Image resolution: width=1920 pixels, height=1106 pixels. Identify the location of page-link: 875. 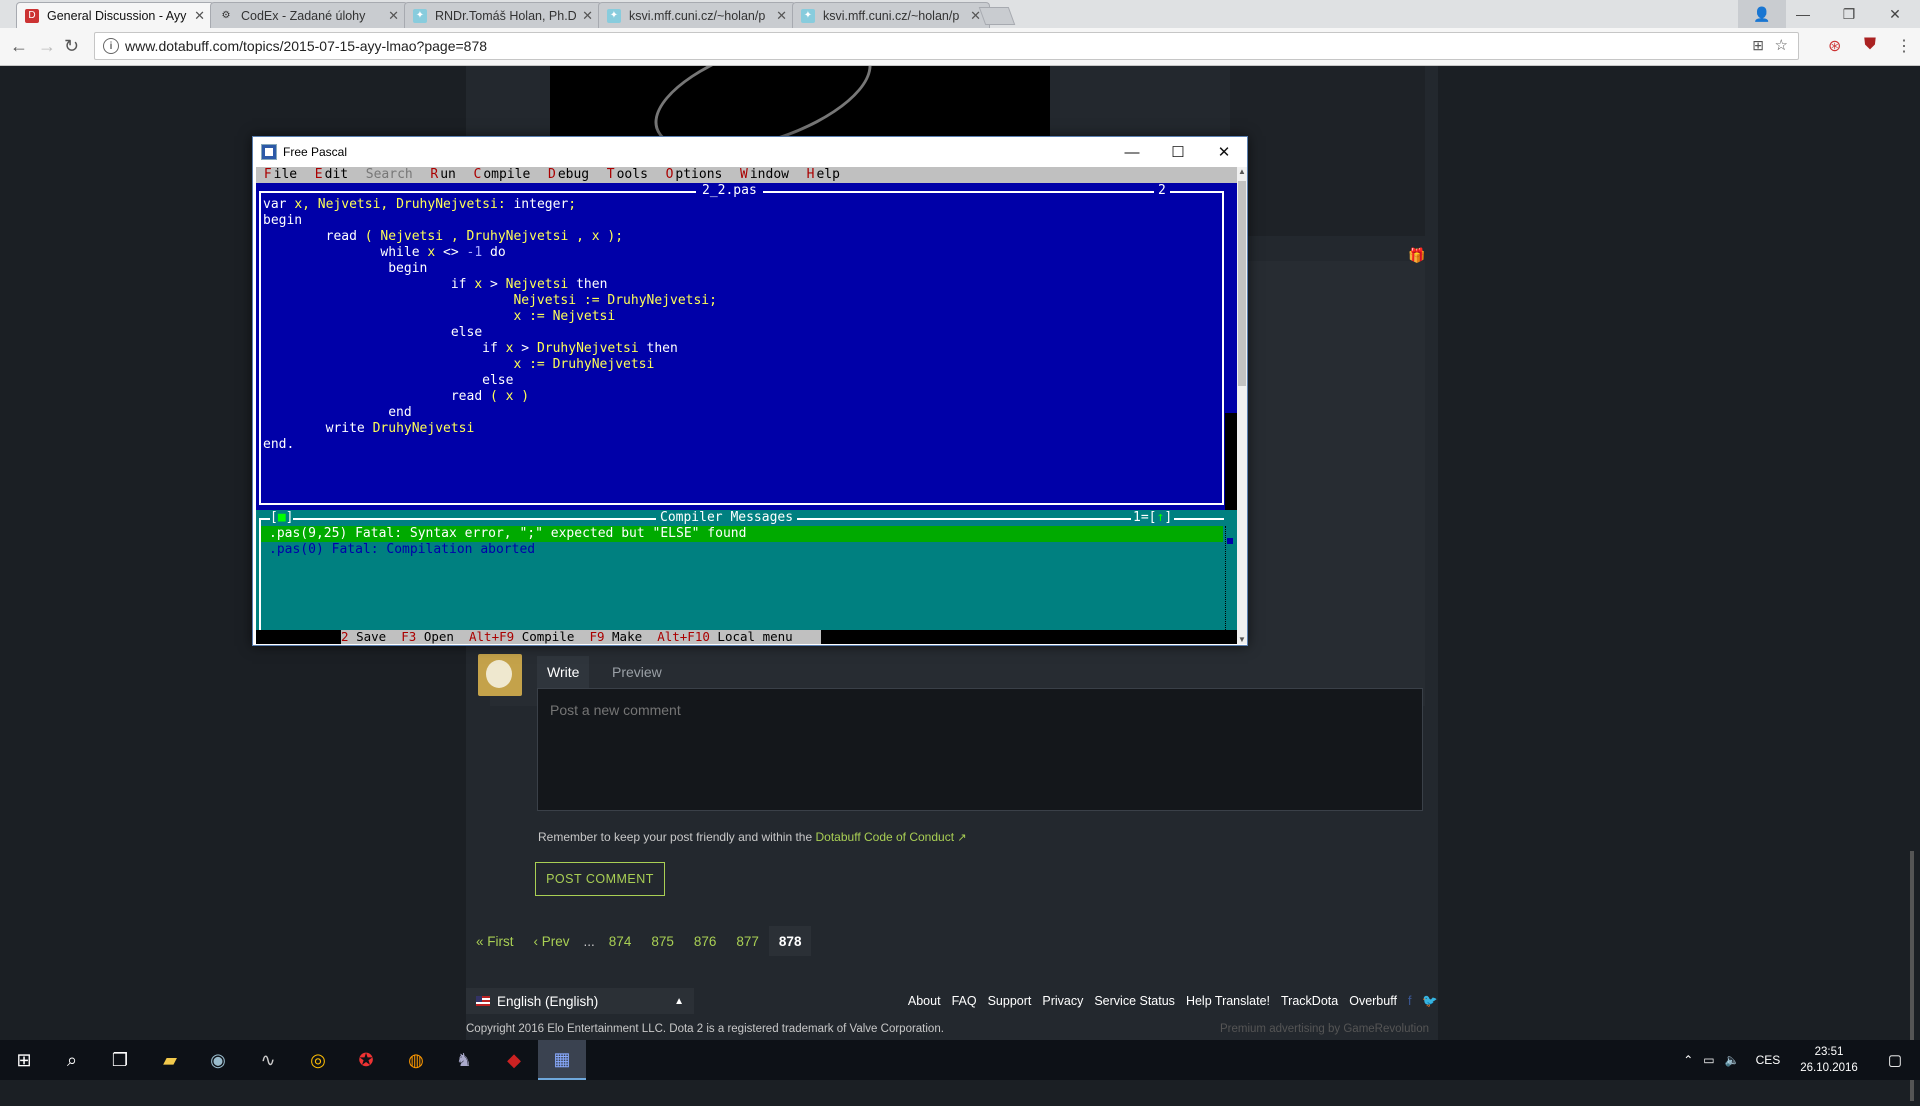
(662, 941).